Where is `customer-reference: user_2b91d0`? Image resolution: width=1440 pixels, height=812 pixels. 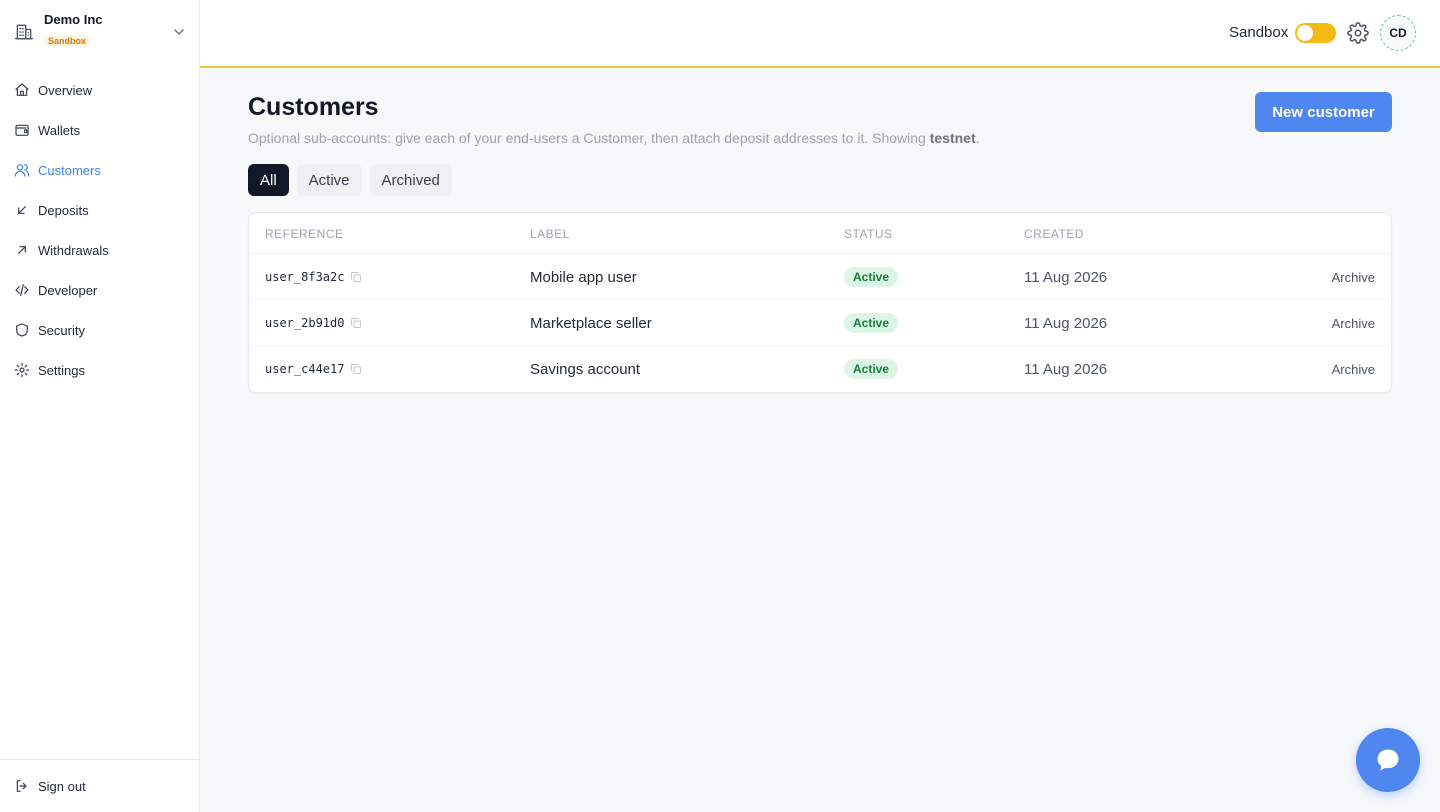
customer-reference: user_2b91d0 is located at coordinates (305, 323).